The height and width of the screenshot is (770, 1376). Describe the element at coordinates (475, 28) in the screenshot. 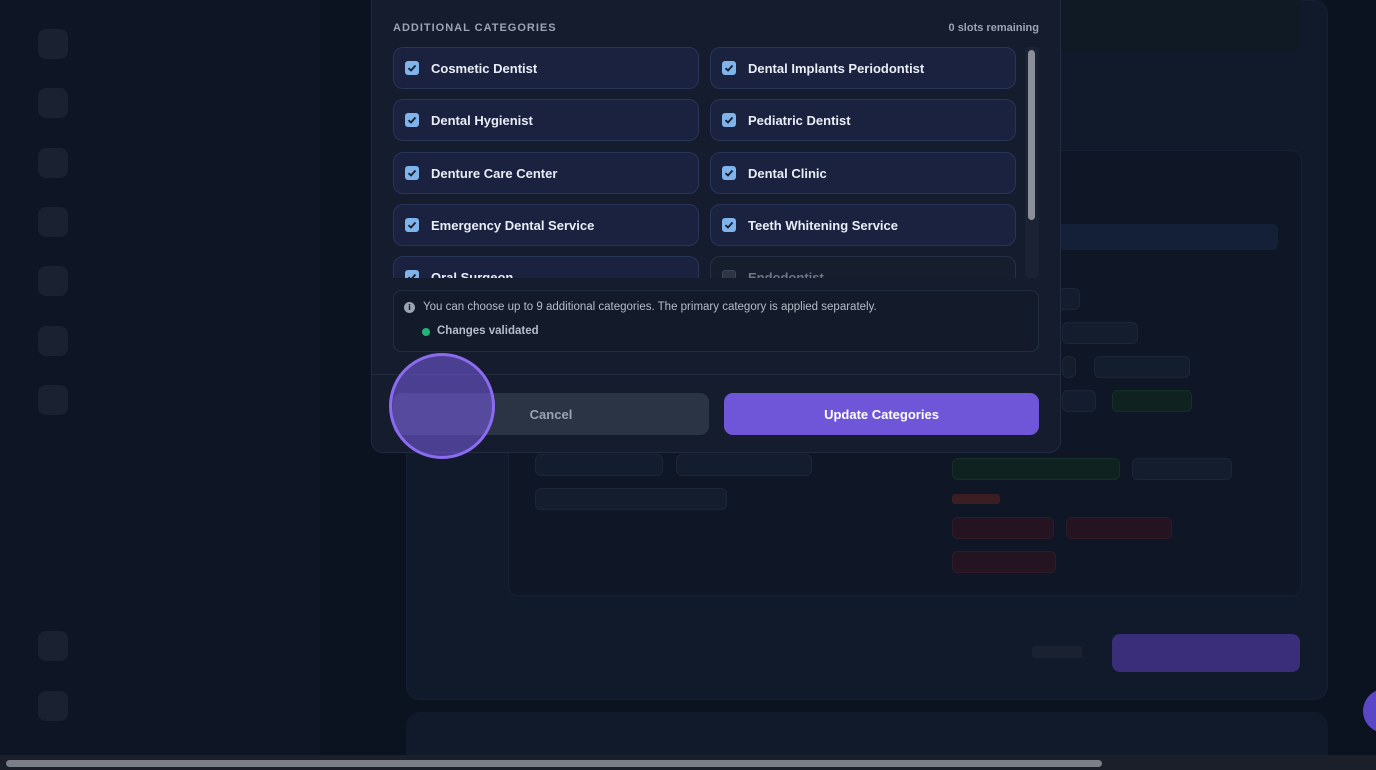

I see `section-title: ADDITIONAL CATEGORIES` at that location.